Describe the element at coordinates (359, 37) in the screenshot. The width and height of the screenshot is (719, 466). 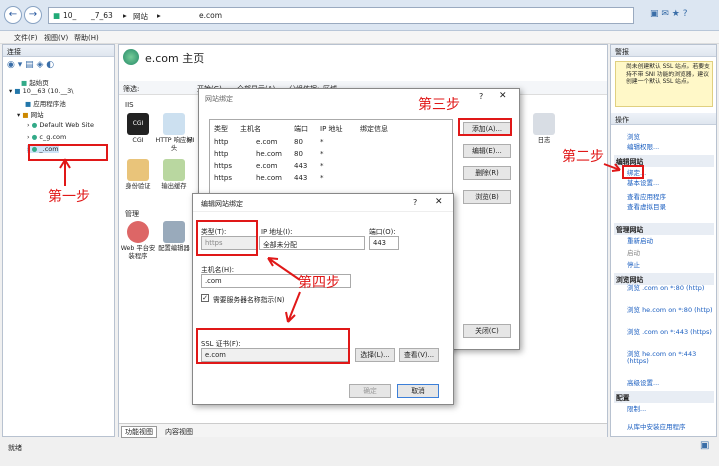
I see `menu-bar: 文件(F) 视图(V) 帮助(H)` at that location.